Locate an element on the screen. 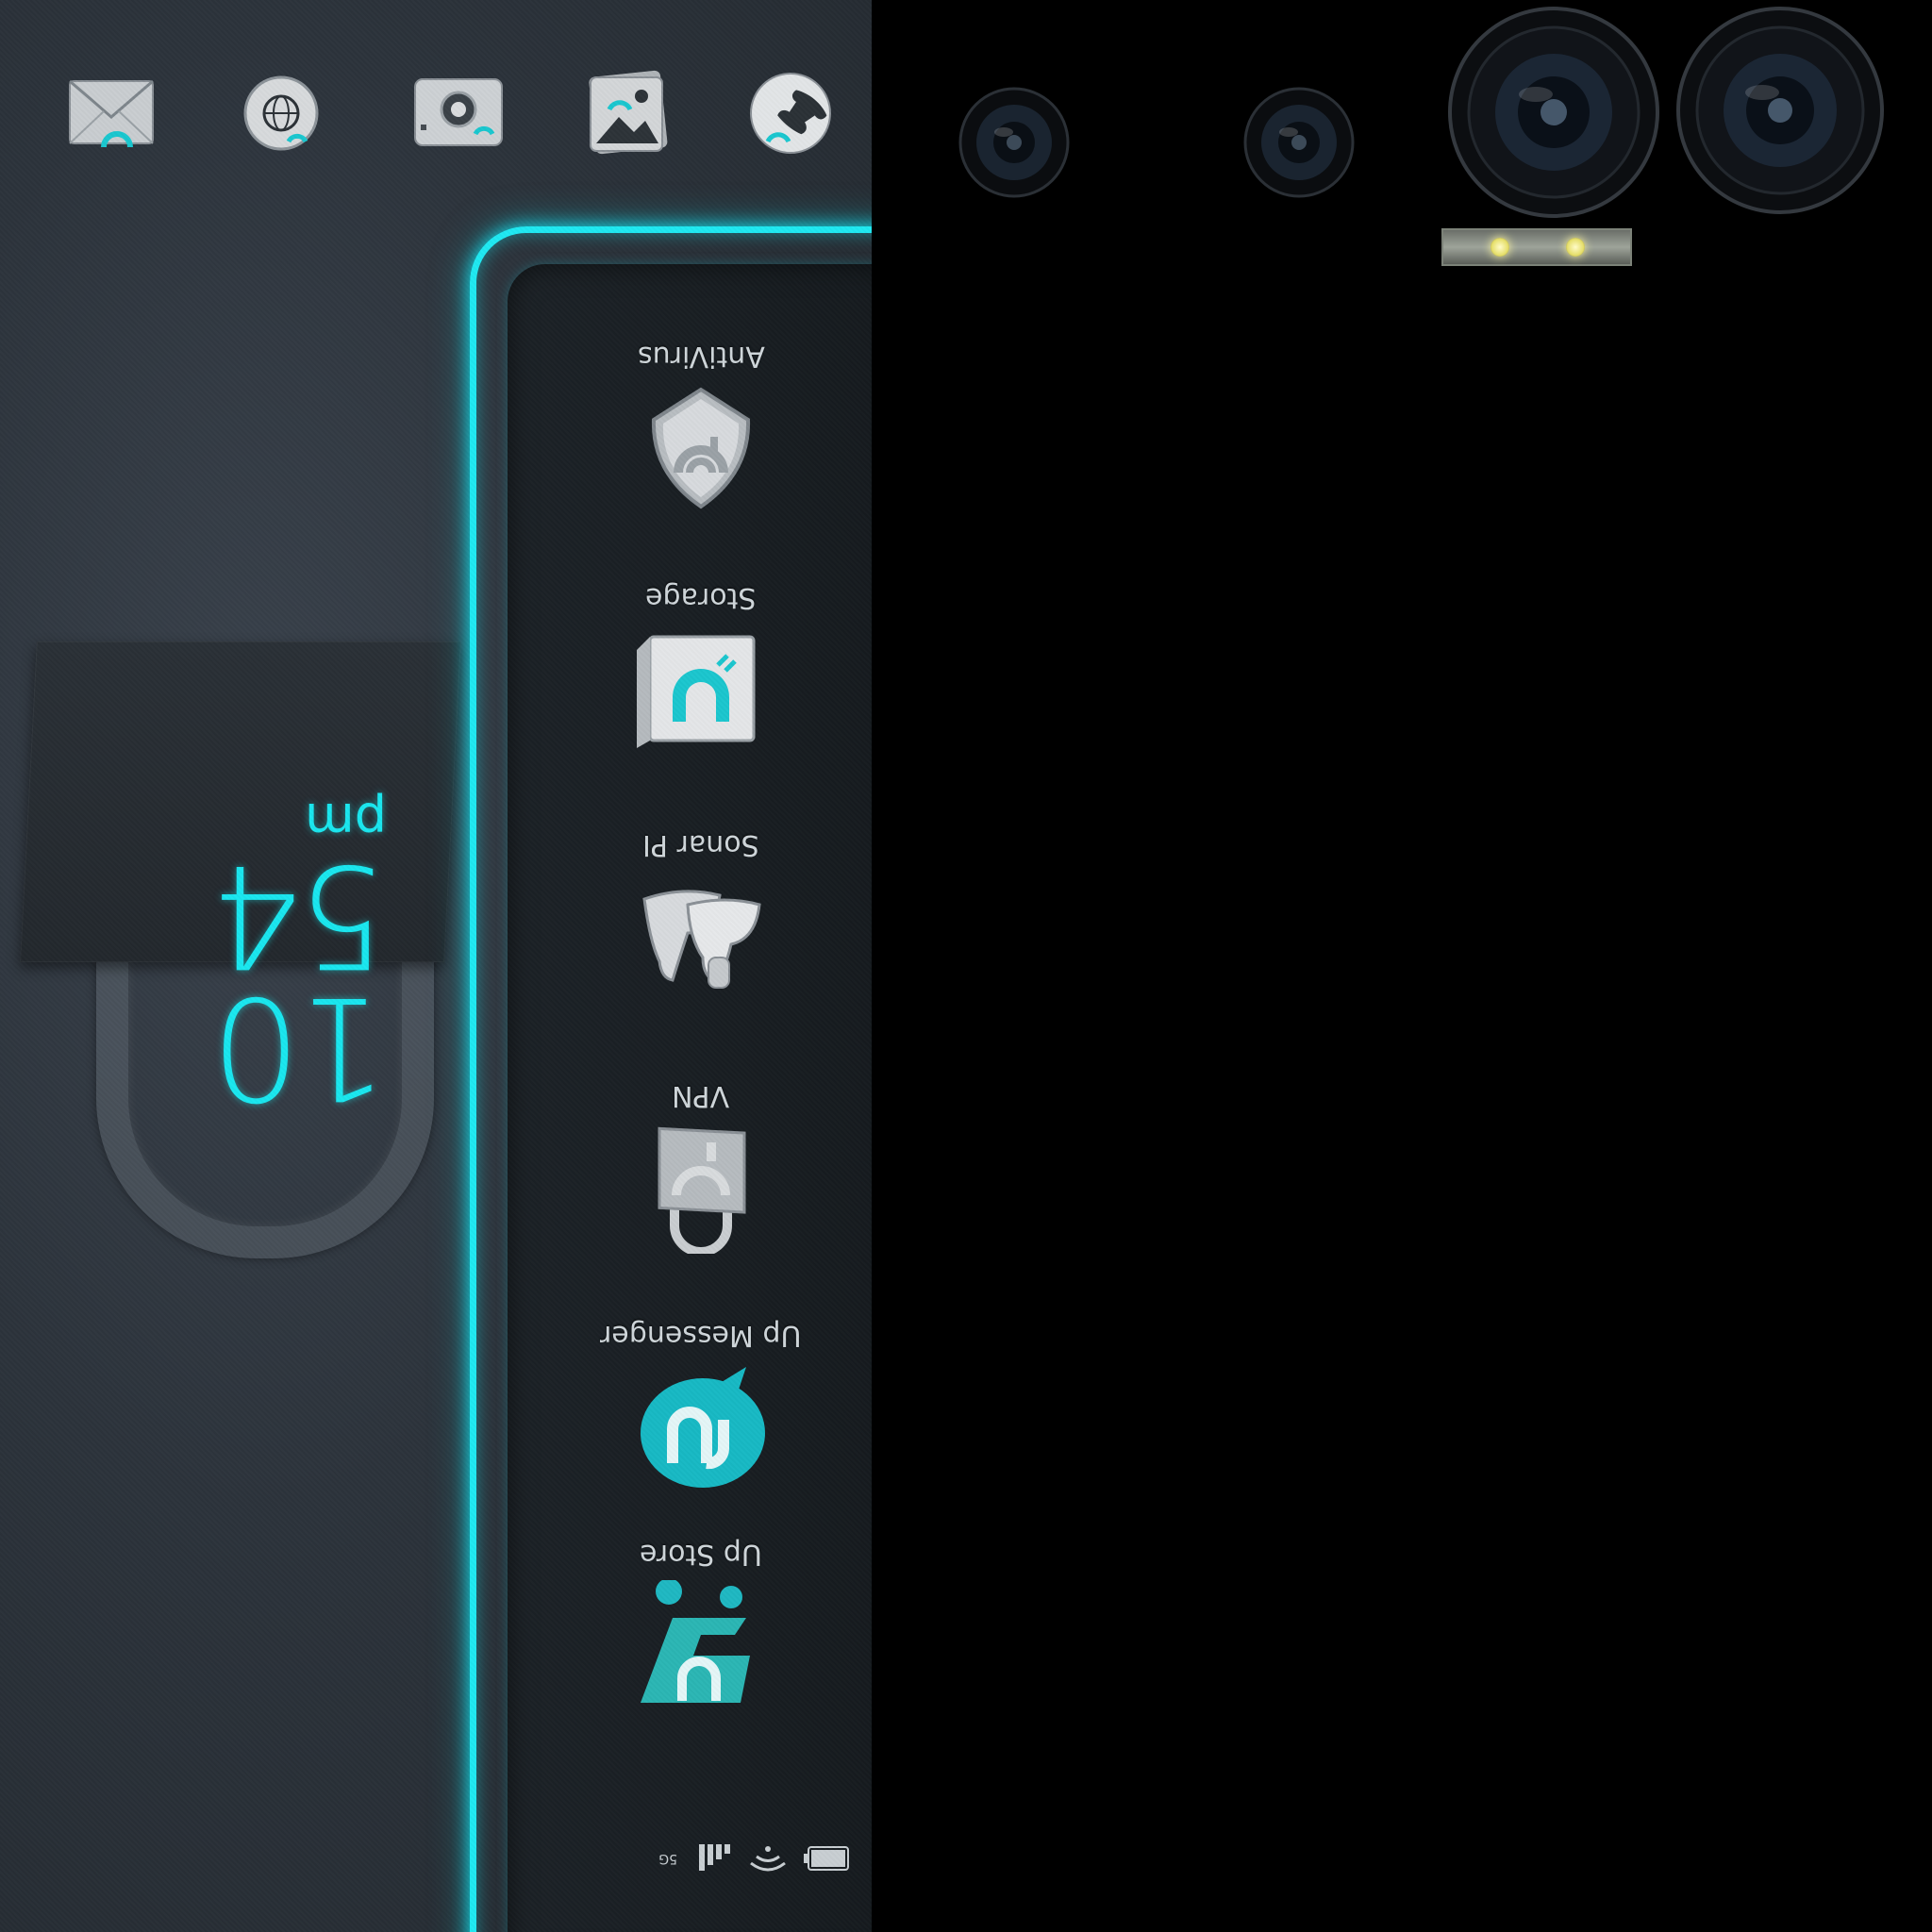 The image size is (1932, 1932). wifi-icon is located at coordinates (768, 1858).